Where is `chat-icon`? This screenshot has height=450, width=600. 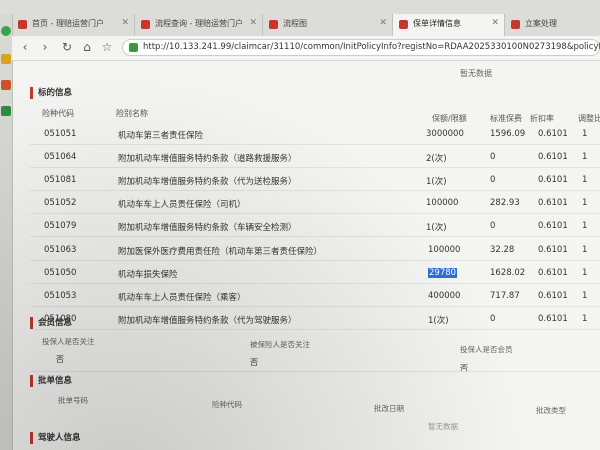 chat-icon is located at coordinates (6, 111).